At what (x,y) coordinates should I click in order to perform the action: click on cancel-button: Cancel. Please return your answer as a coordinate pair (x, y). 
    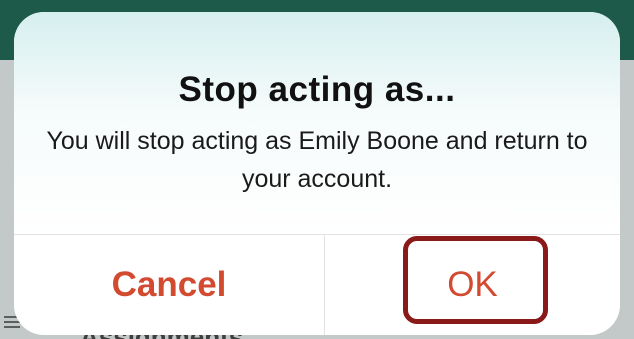
    Looking at the image, I should click on (169, 285).